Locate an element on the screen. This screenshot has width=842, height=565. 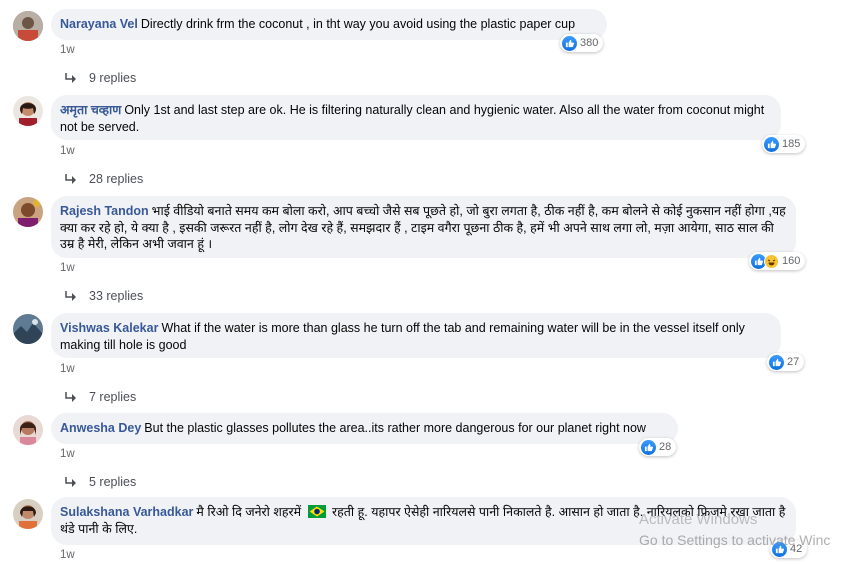
reaction-count: 27 is located at coordinates (786, 362).